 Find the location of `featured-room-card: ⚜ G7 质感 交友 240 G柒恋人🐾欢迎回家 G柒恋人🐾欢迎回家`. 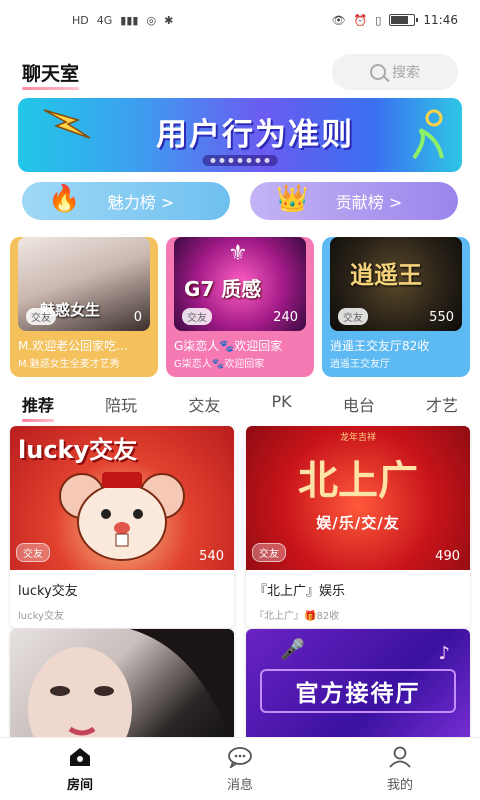

featured-room-card: ⚜ G7 质感 交友 240 G柒恋人🐾欢迎回家 G柒恋人🐾欢迎回家 is located at coordinates (240, 307).